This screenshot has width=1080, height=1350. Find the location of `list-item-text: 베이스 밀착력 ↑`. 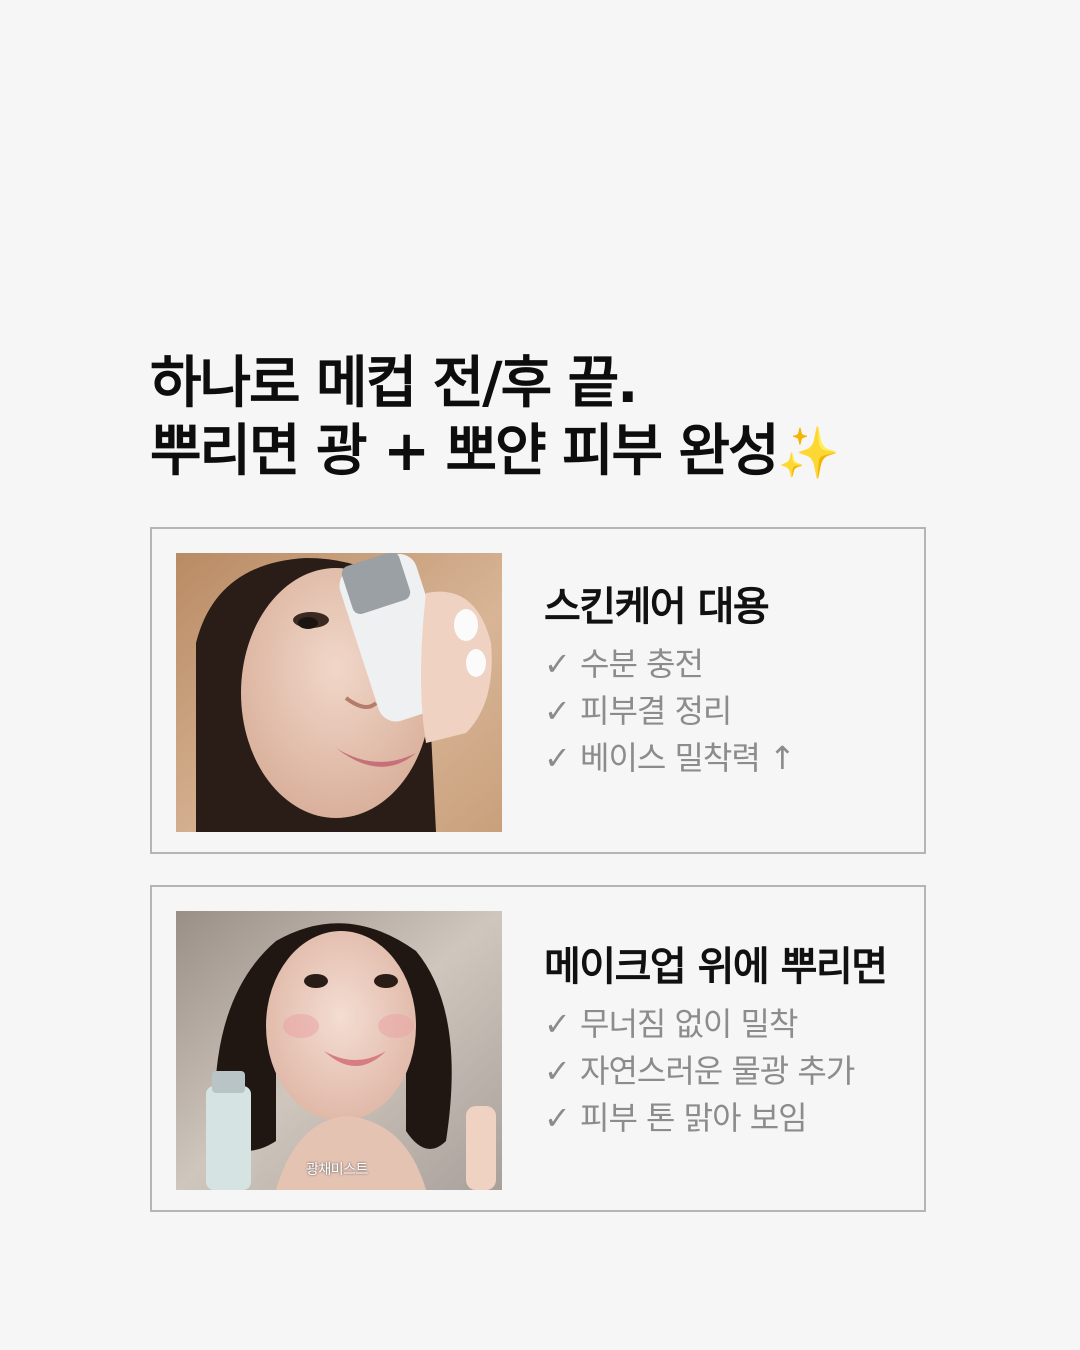

list-item-text: 베이스 밀착력 ↑ is located at coordinates (688, 758).